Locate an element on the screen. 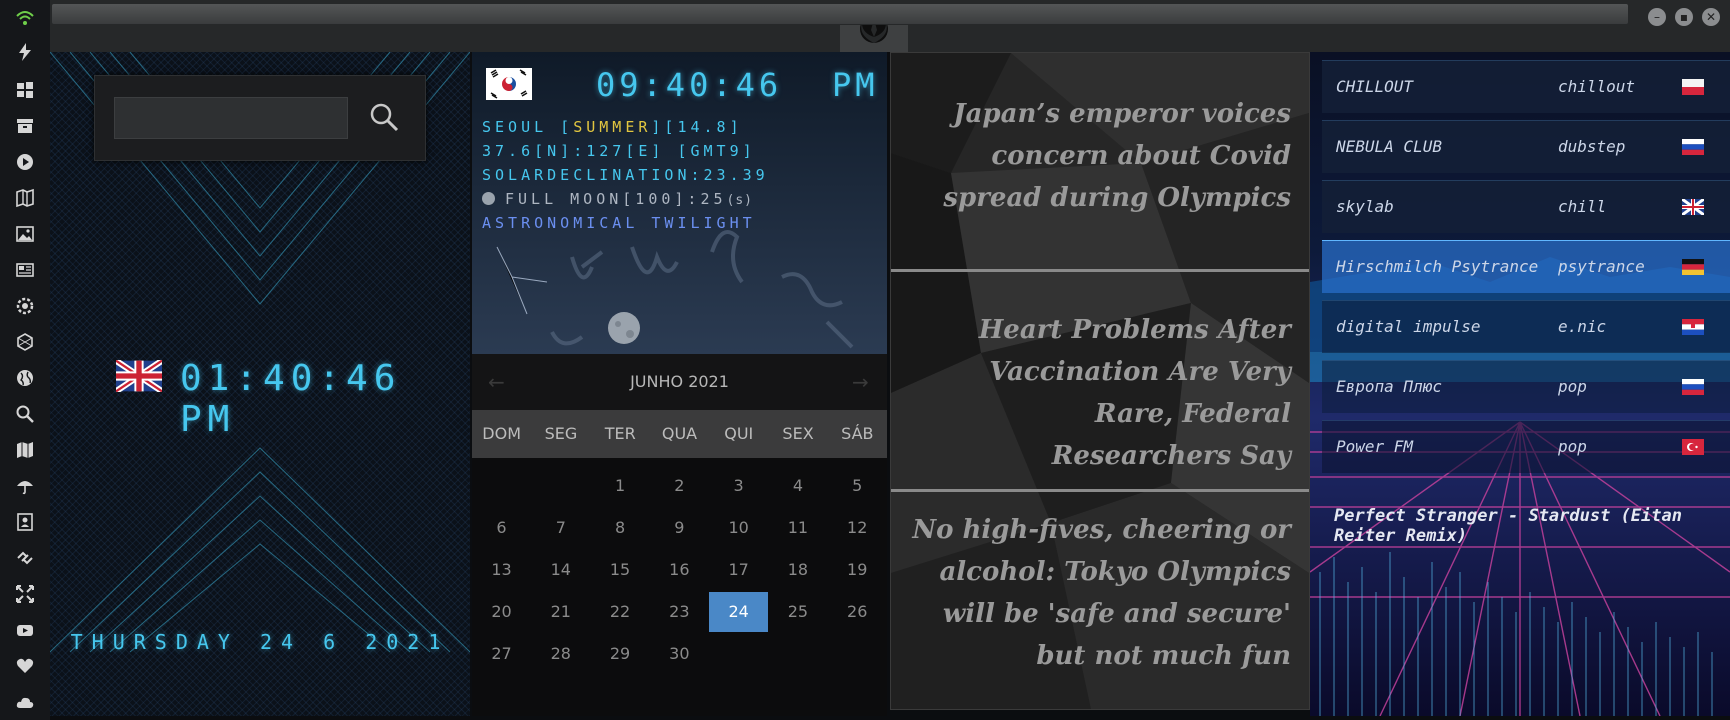  radio-station: CHILLOUT chillout is located at coordinates (1526, 86).